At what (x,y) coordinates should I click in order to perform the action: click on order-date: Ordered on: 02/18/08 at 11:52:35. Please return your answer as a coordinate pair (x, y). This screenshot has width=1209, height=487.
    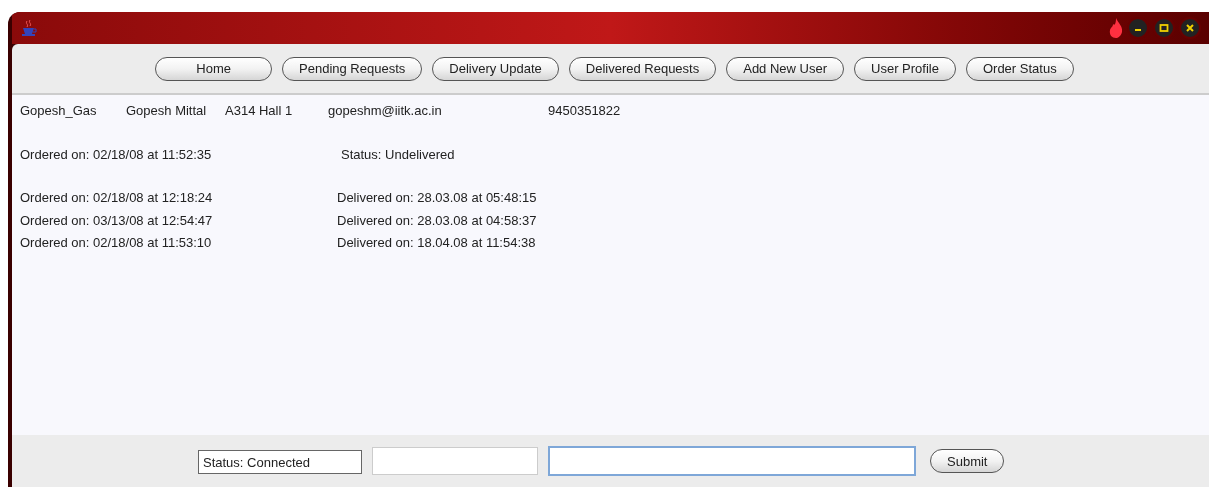
    Looking at the image, I should click on (116, 154).